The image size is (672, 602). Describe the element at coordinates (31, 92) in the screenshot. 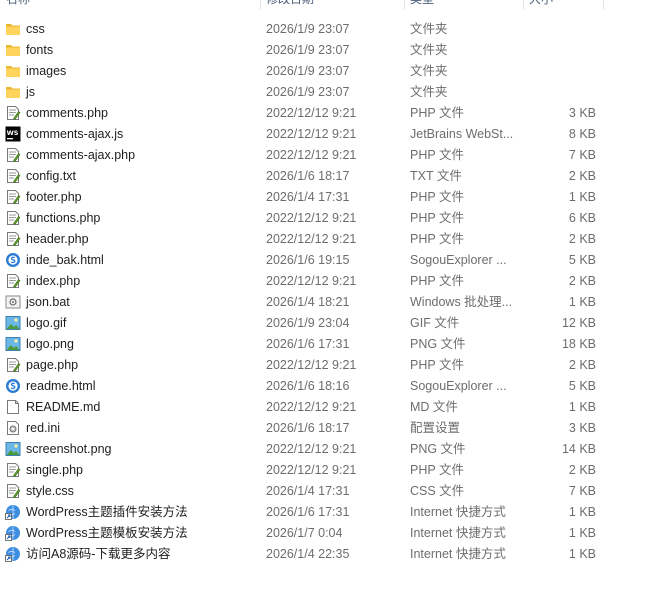

I see `file-name: js` at that location.